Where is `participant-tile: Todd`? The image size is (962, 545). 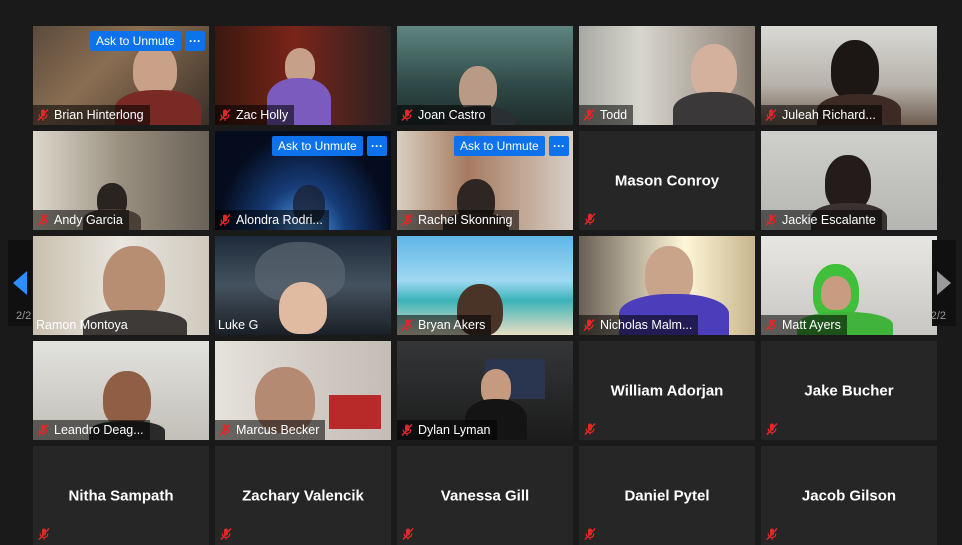 participant-tile: Todd is located at coordinates (667, 75).